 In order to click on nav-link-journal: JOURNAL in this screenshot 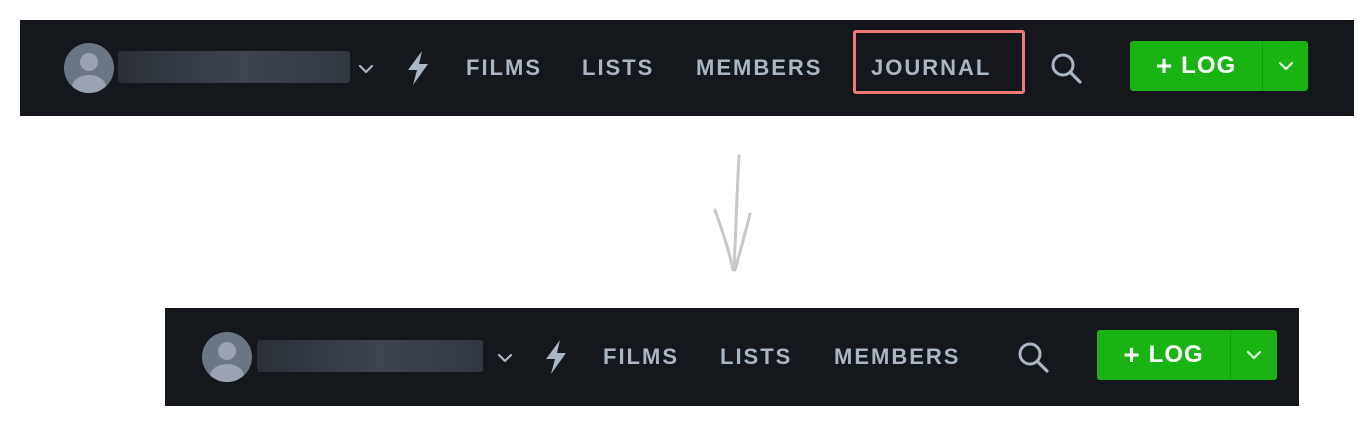, I will do `click(931, 68)`.